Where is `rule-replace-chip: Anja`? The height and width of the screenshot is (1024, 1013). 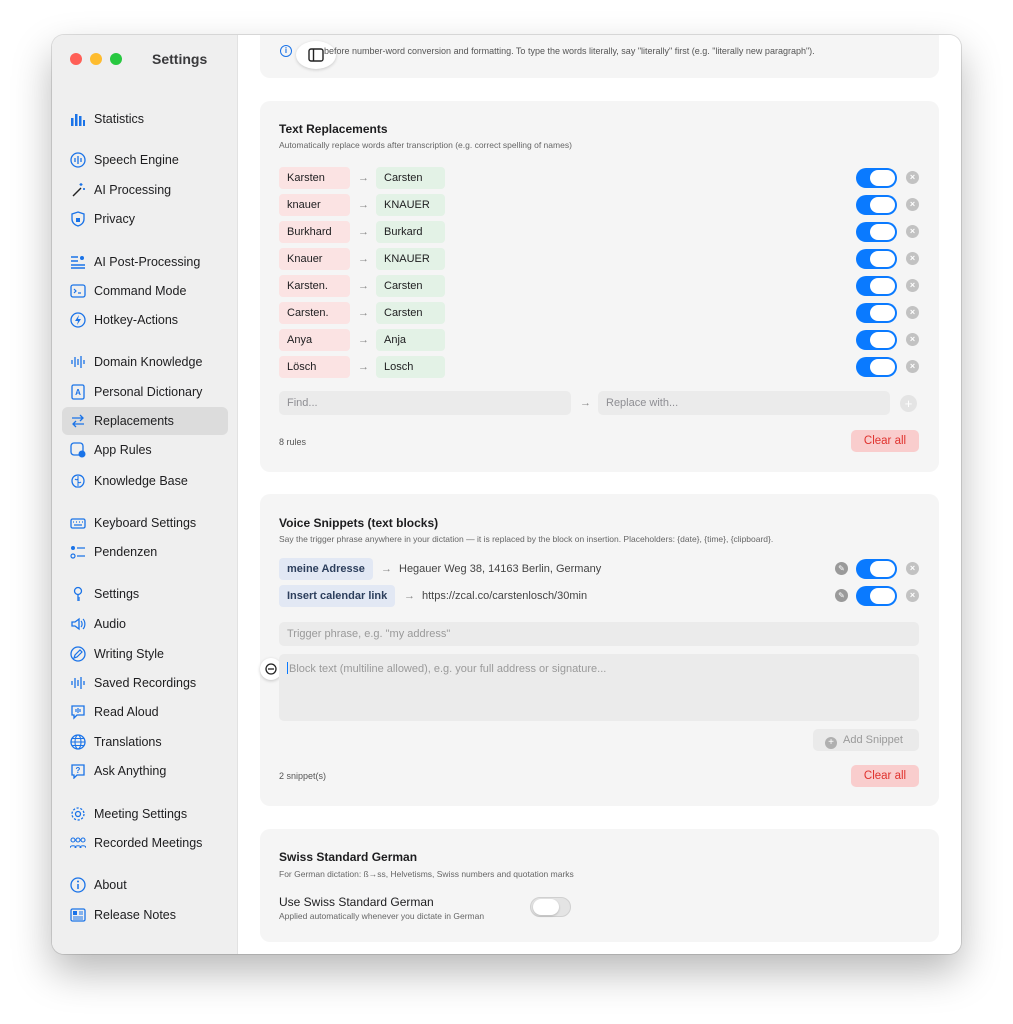 rule-replace-chip: Anja is located at coordinates (410, 340).